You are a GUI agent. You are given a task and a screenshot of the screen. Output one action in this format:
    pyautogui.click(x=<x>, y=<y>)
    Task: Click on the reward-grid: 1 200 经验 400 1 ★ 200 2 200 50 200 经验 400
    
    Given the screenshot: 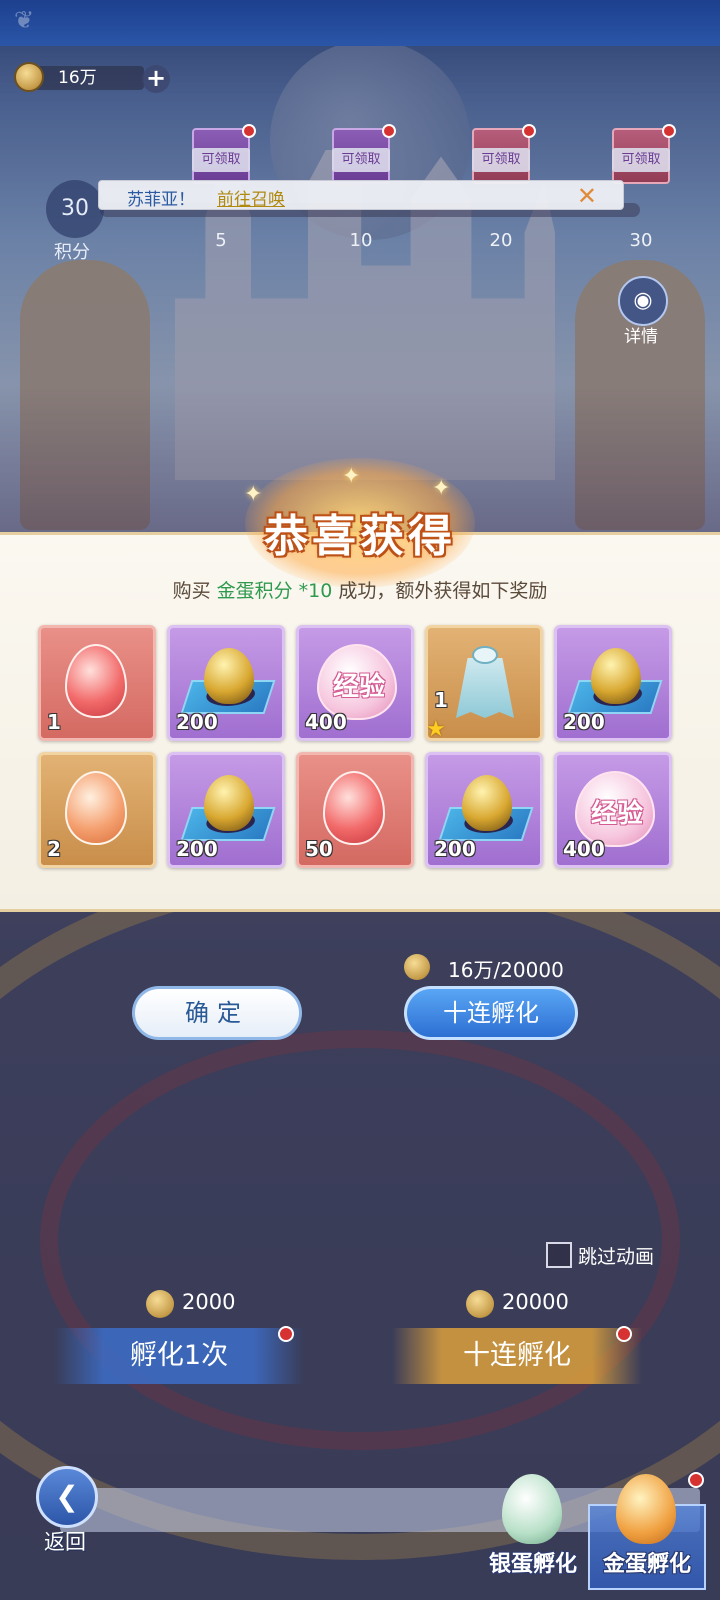 What is the action you would take?
    pyautogui.click(x=359, y=748)
    